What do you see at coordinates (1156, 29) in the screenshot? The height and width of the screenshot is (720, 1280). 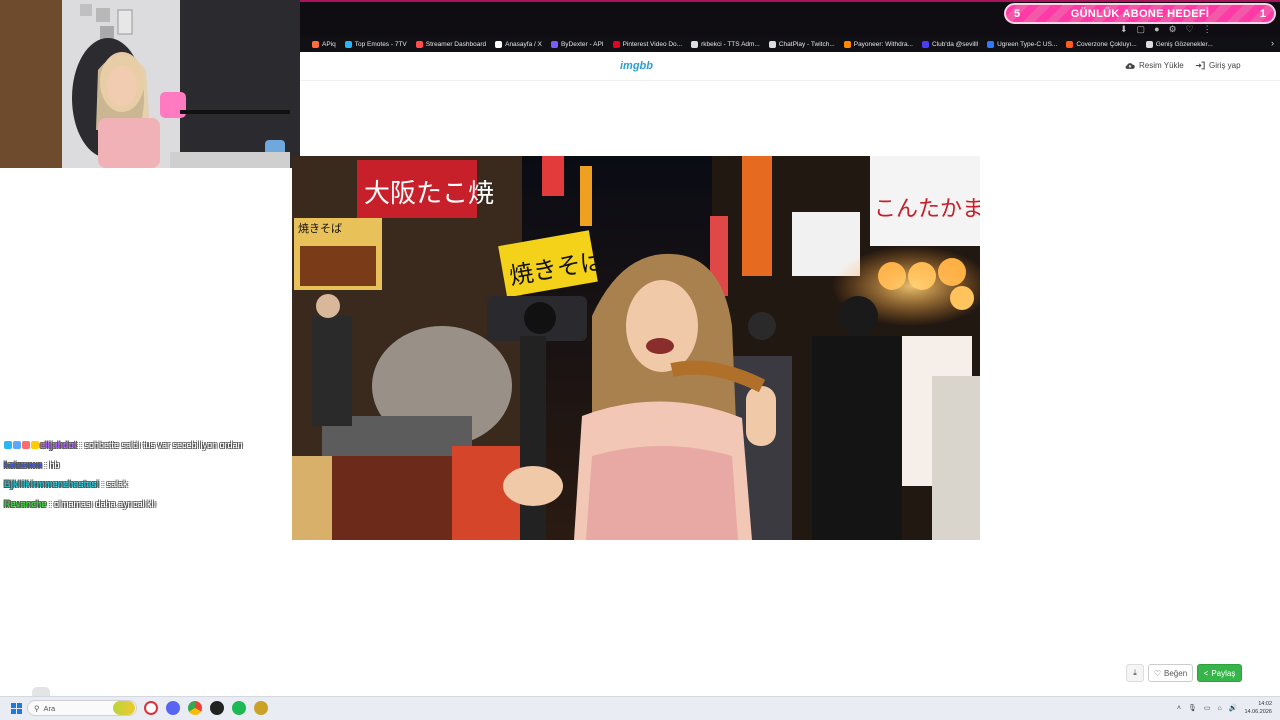 I see `profile-icon: ●` at bounding box center [1156, 29].